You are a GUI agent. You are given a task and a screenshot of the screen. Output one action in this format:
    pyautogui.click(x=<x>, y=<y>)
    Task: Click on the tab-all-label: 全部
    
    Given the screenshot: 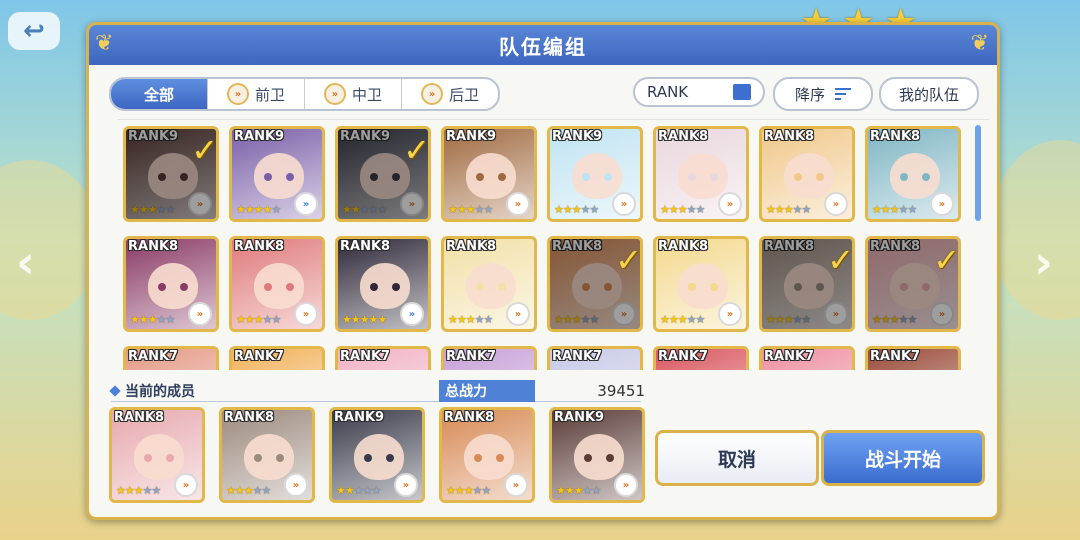 What is the action you would take?
    pyautogui.click(x=158, y=94)
    